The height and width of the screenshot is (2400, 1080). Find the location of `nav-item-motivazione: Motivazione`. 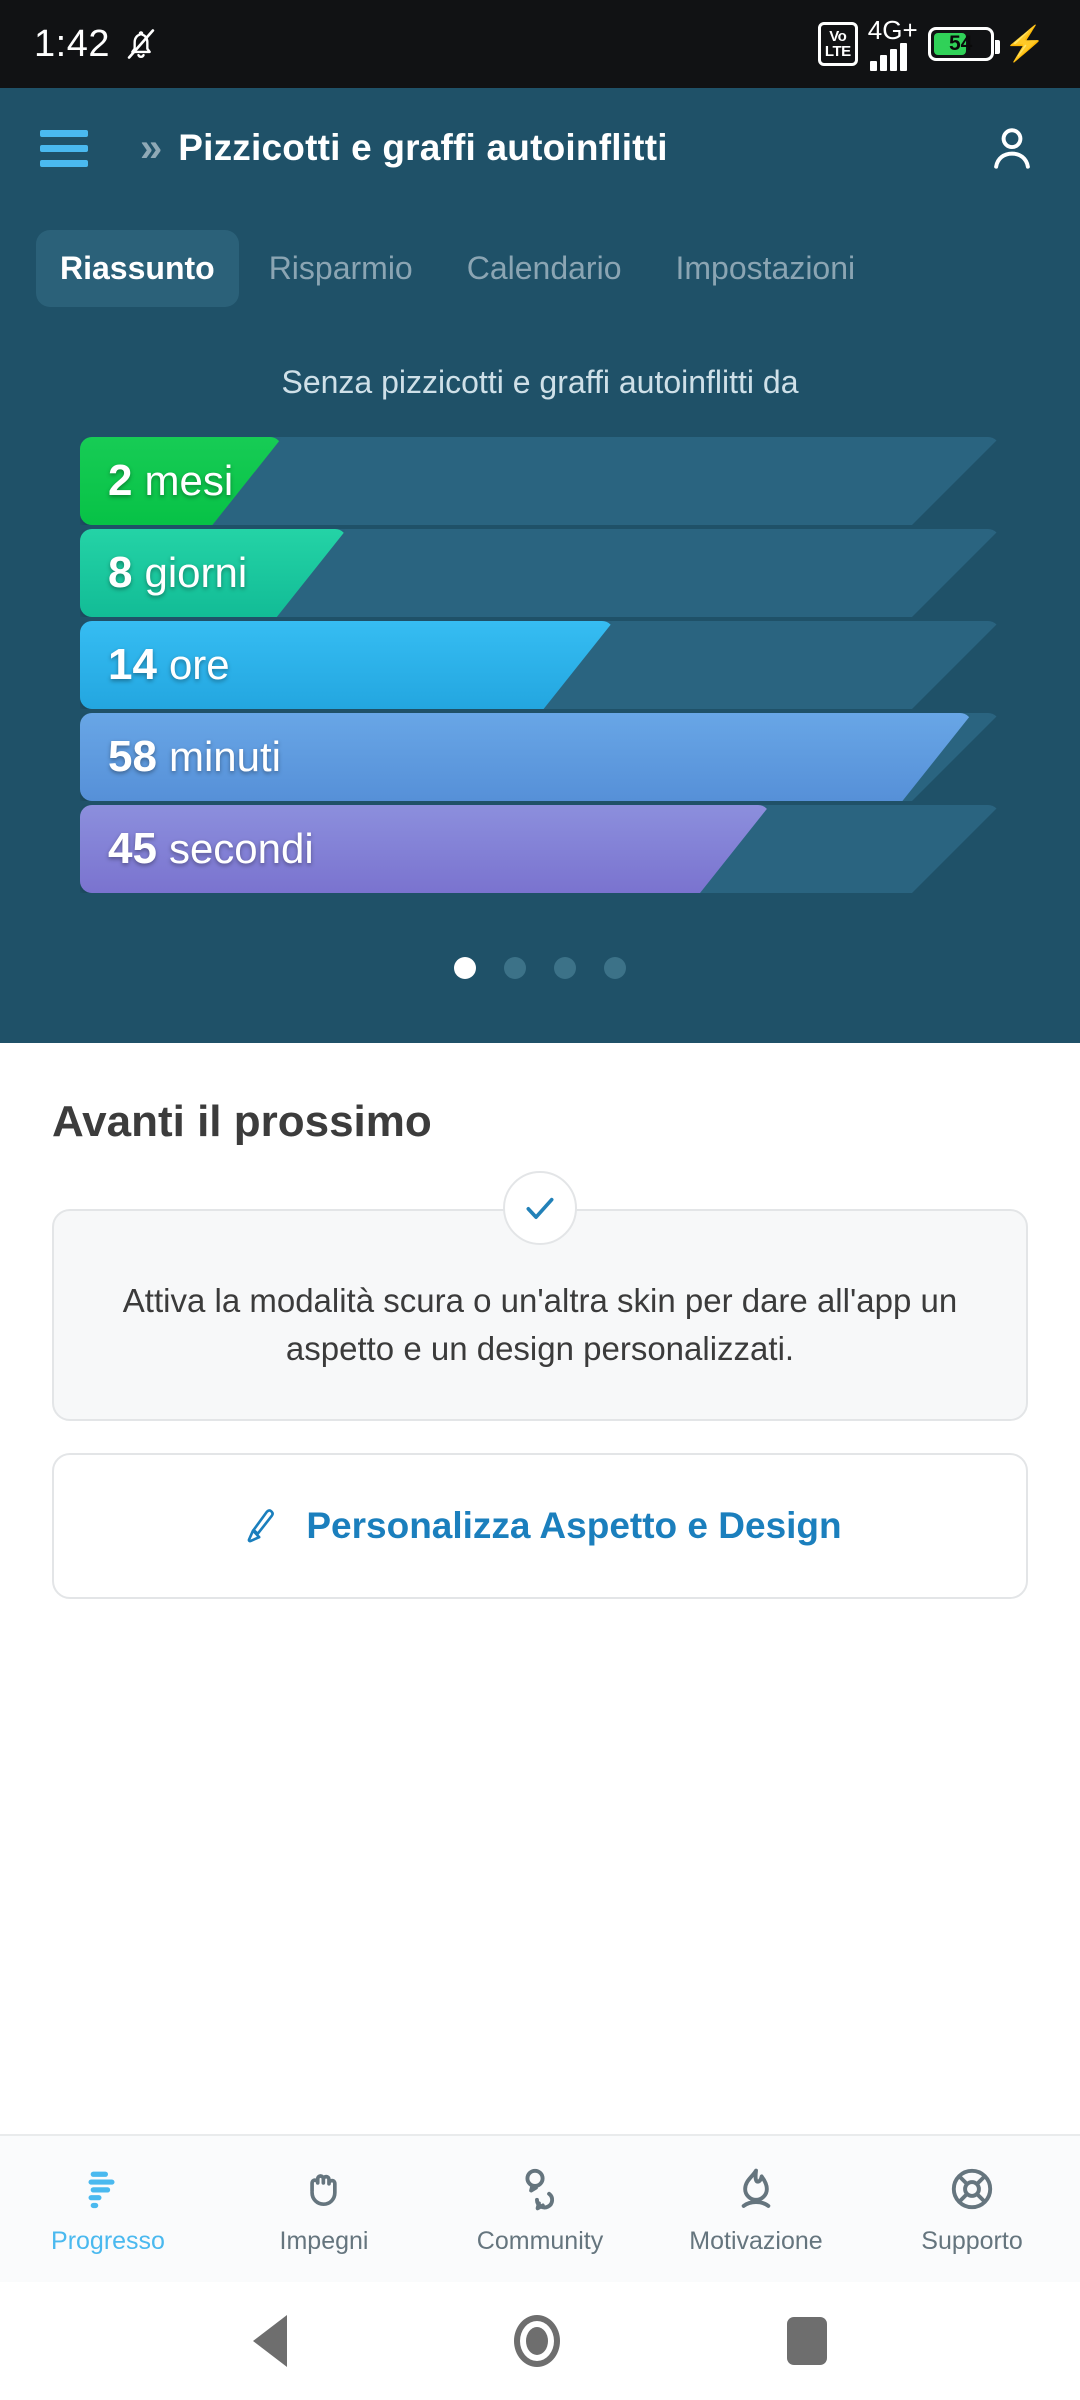

nav-item-motivazione: Motivazione is located at coordinates (756, 2209).